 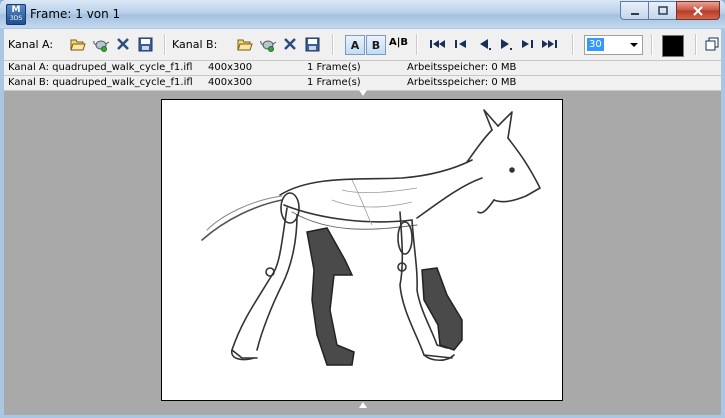 I want to click on open-channel-b-button, so click(x=245, y=44).